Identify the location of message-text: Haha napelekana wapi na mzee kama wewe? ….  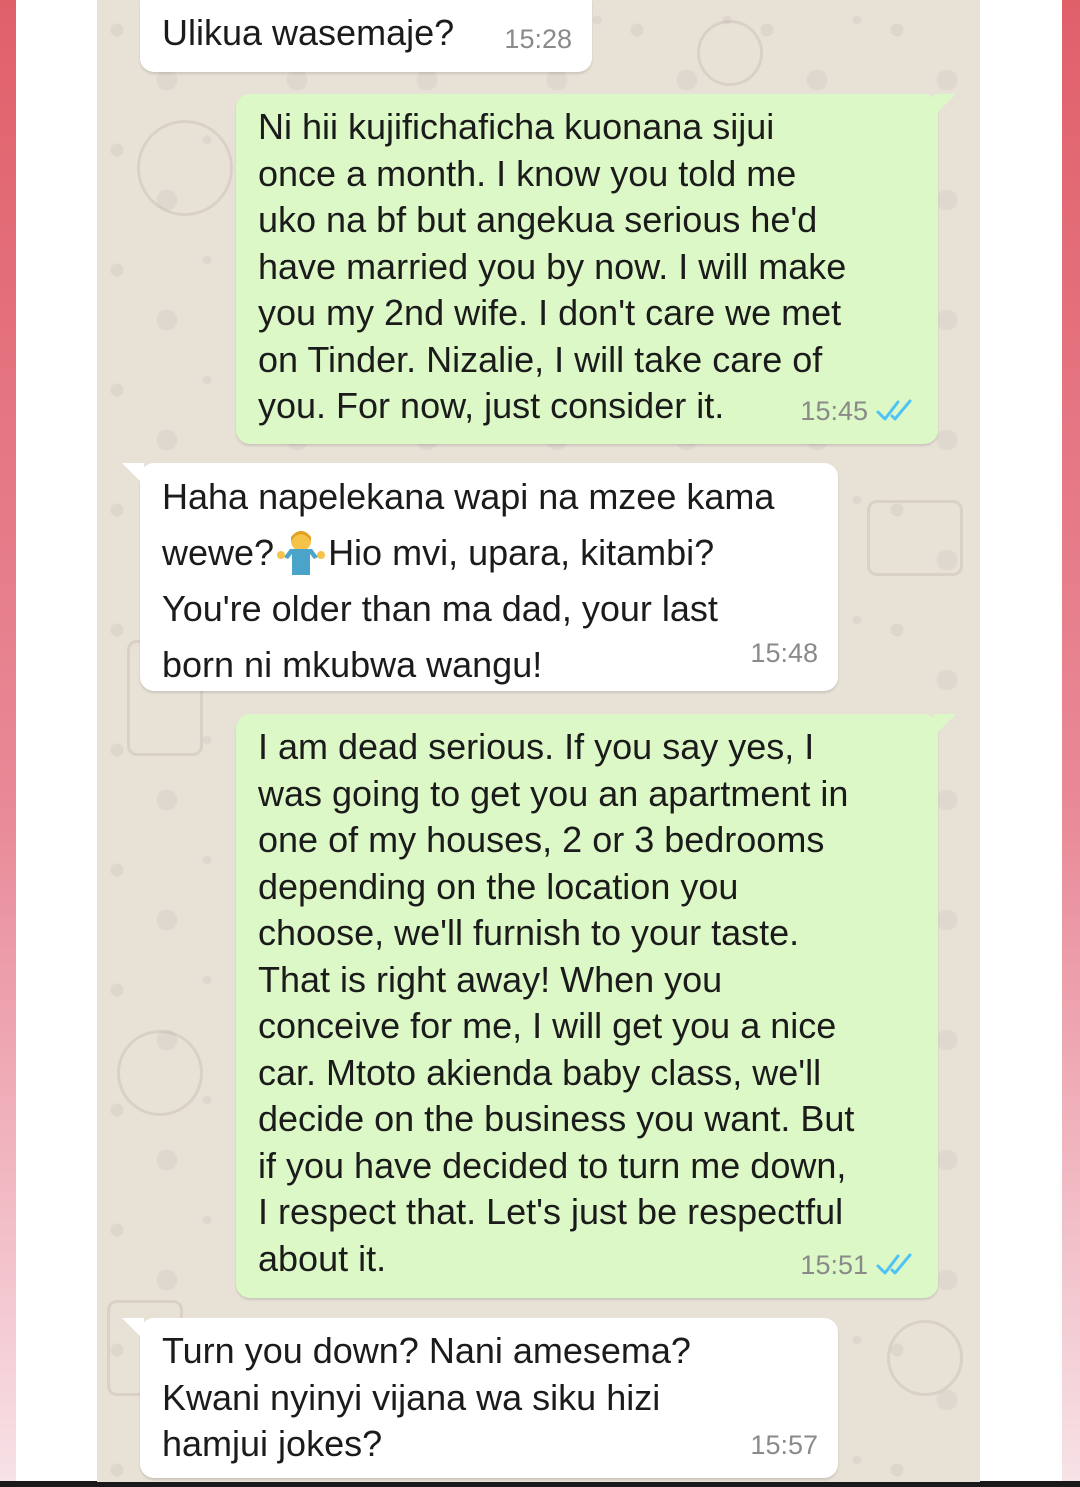
(468, 580).